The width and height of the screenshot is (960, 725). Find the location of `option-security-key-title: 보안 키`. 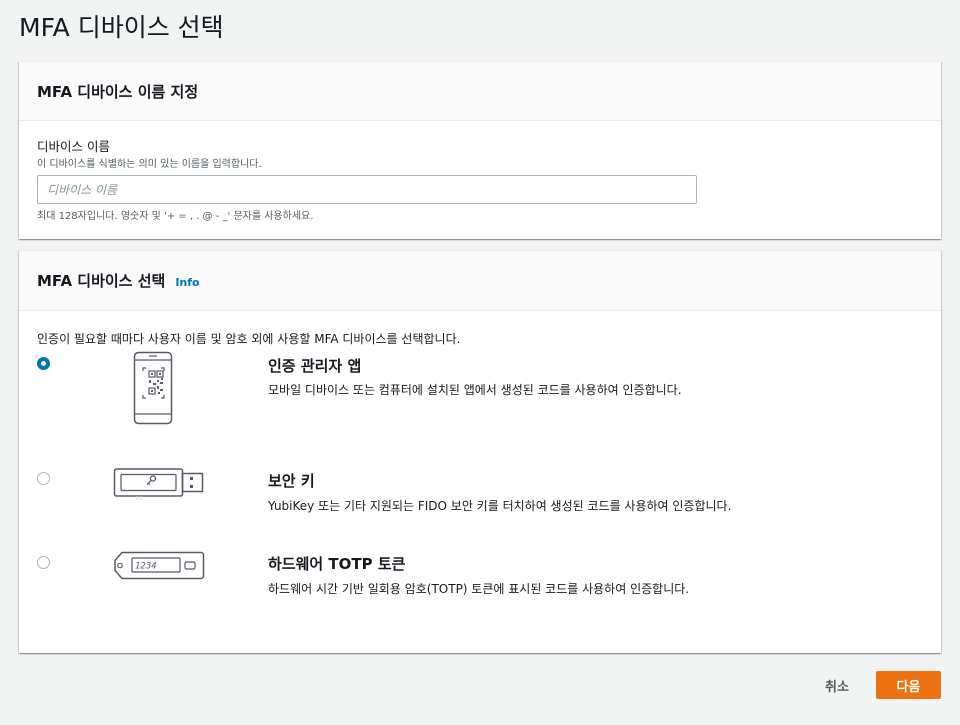

option-security-key-title: 보안 키 is located at coordinates (291, 481).